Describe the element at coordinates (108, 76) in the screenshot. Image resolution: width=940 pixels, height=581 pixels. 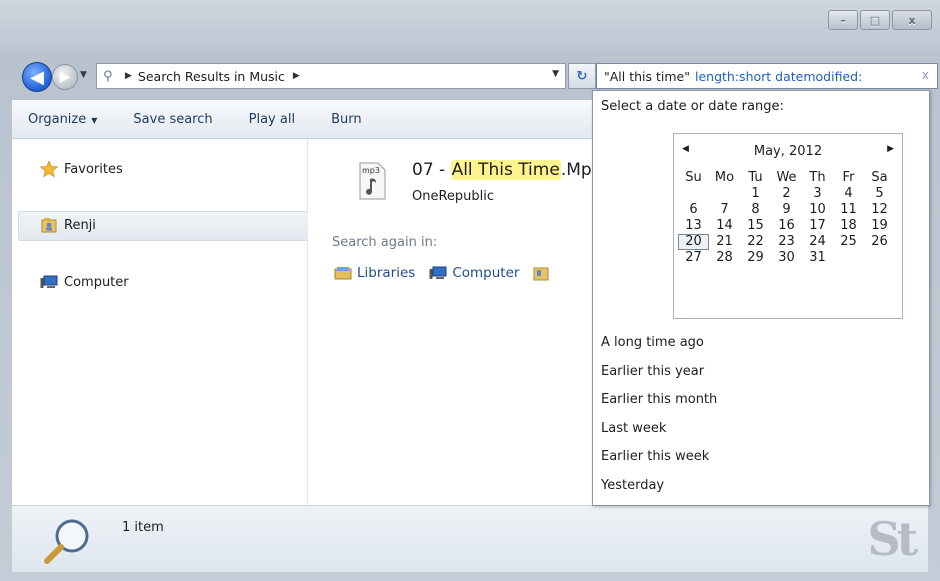
I see `search-icon: ⚲` at that location.